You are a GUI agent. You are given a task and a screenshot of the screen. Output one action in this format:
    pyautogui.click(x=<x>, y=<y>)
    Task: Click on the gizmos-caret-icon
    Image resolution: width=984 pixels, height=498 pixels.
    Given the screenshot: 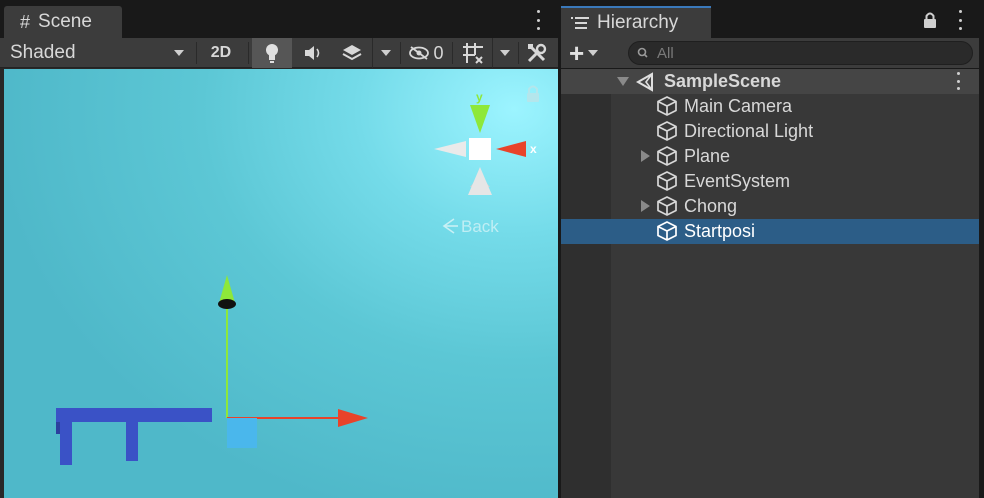 What is the action you would take?
    pyautogui.click(x=504, y=53)
    